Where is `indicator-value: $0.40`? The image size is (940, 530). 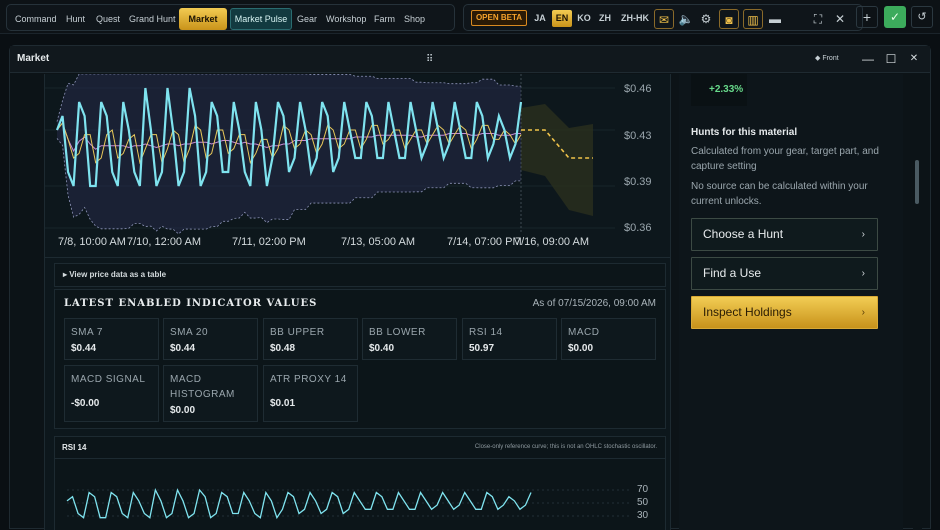 indicator-value: $0.40 is located at coordinates (382, 348).